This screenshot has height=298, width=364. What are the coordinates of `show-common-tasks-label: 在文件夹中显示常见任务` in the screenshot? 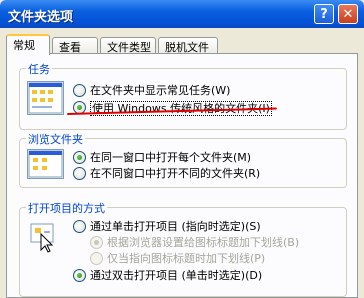 It's located at (150, 90).